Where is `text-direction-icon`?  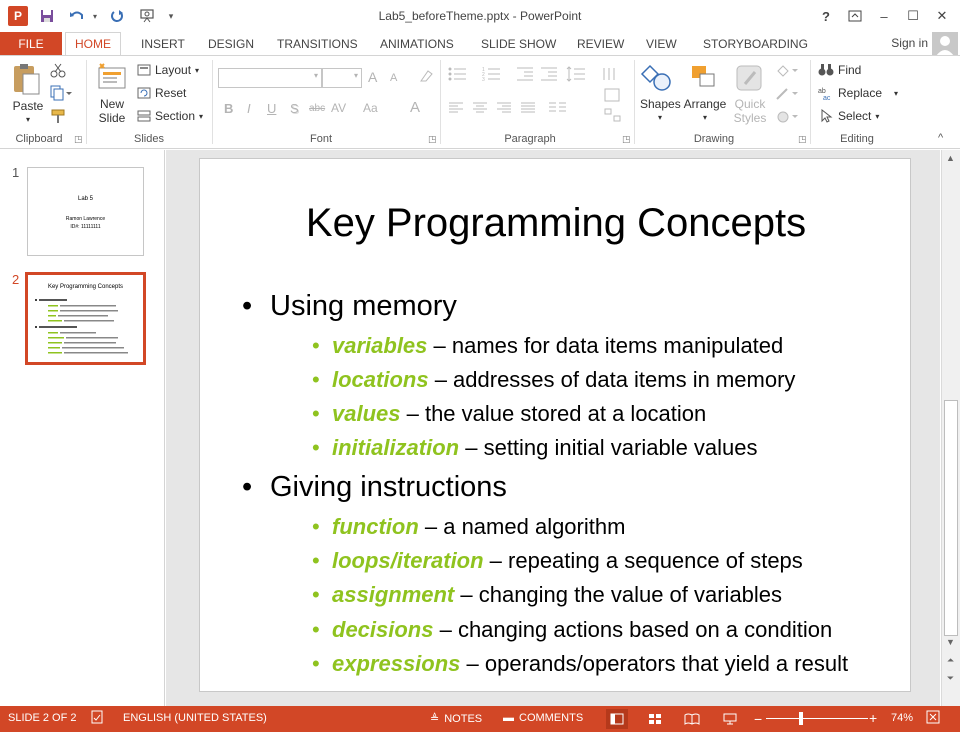
text-direction-icon is located at coordinates (609, 75).